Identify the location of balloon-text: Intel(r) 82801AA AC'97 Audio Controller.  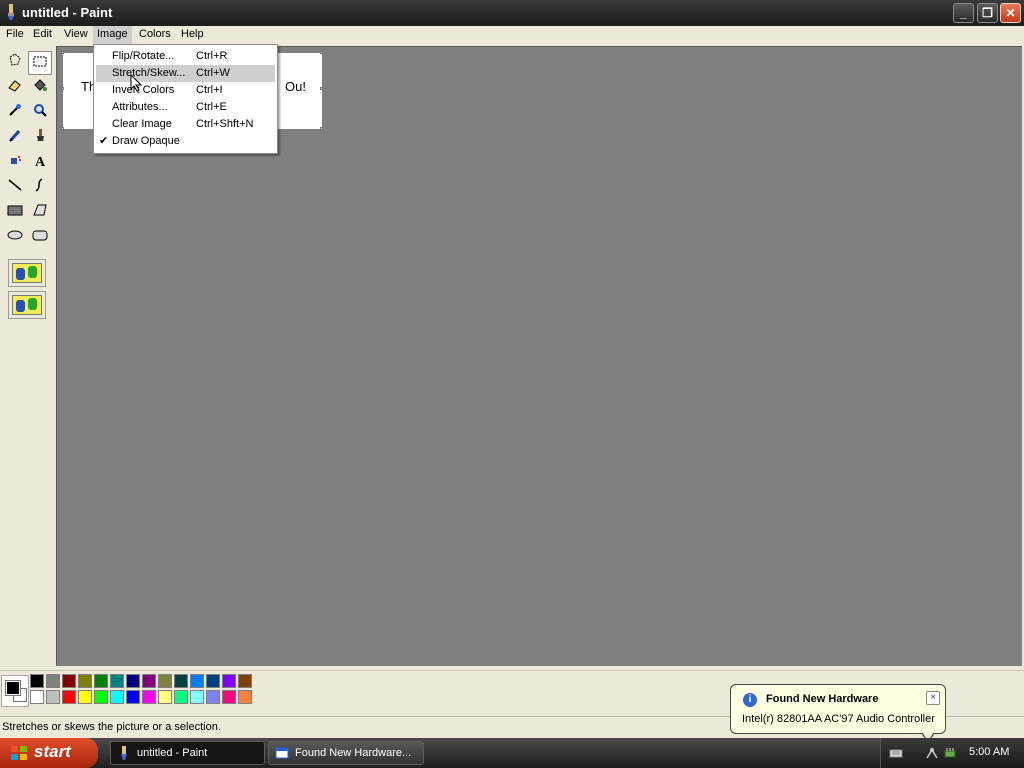
(838, 719).